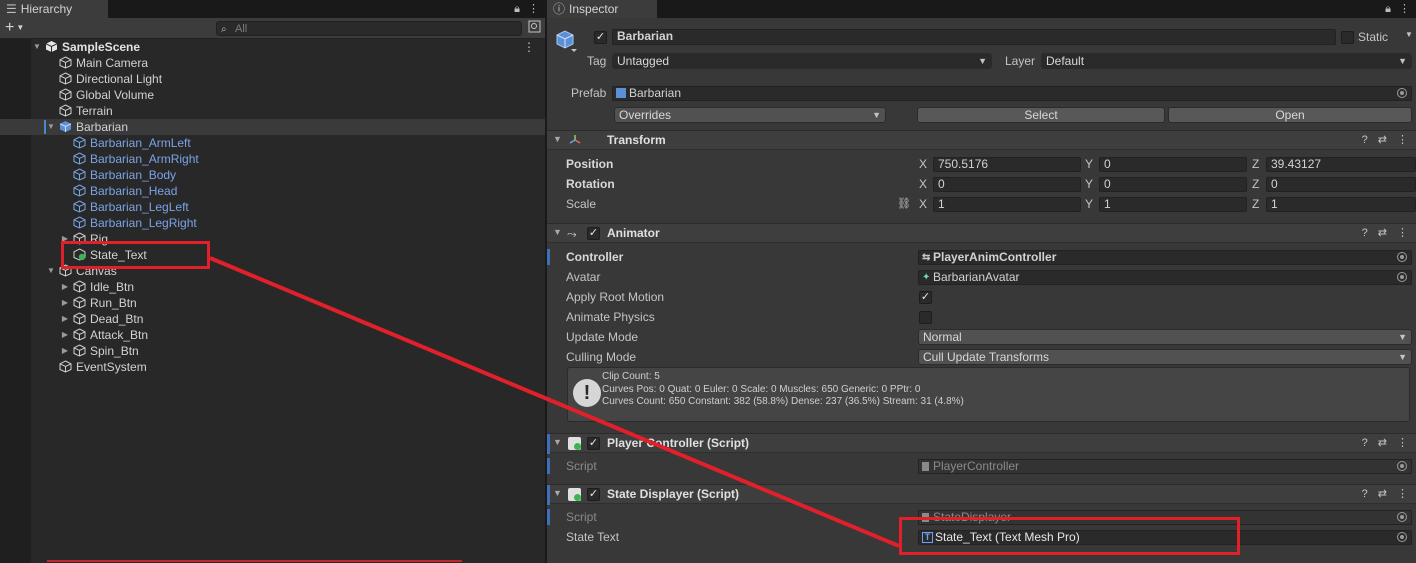  Describe the element at coordinates (272, 159) in the screenshot. I see `hierarchy-item: Barbarian_ArmRight` at that location.